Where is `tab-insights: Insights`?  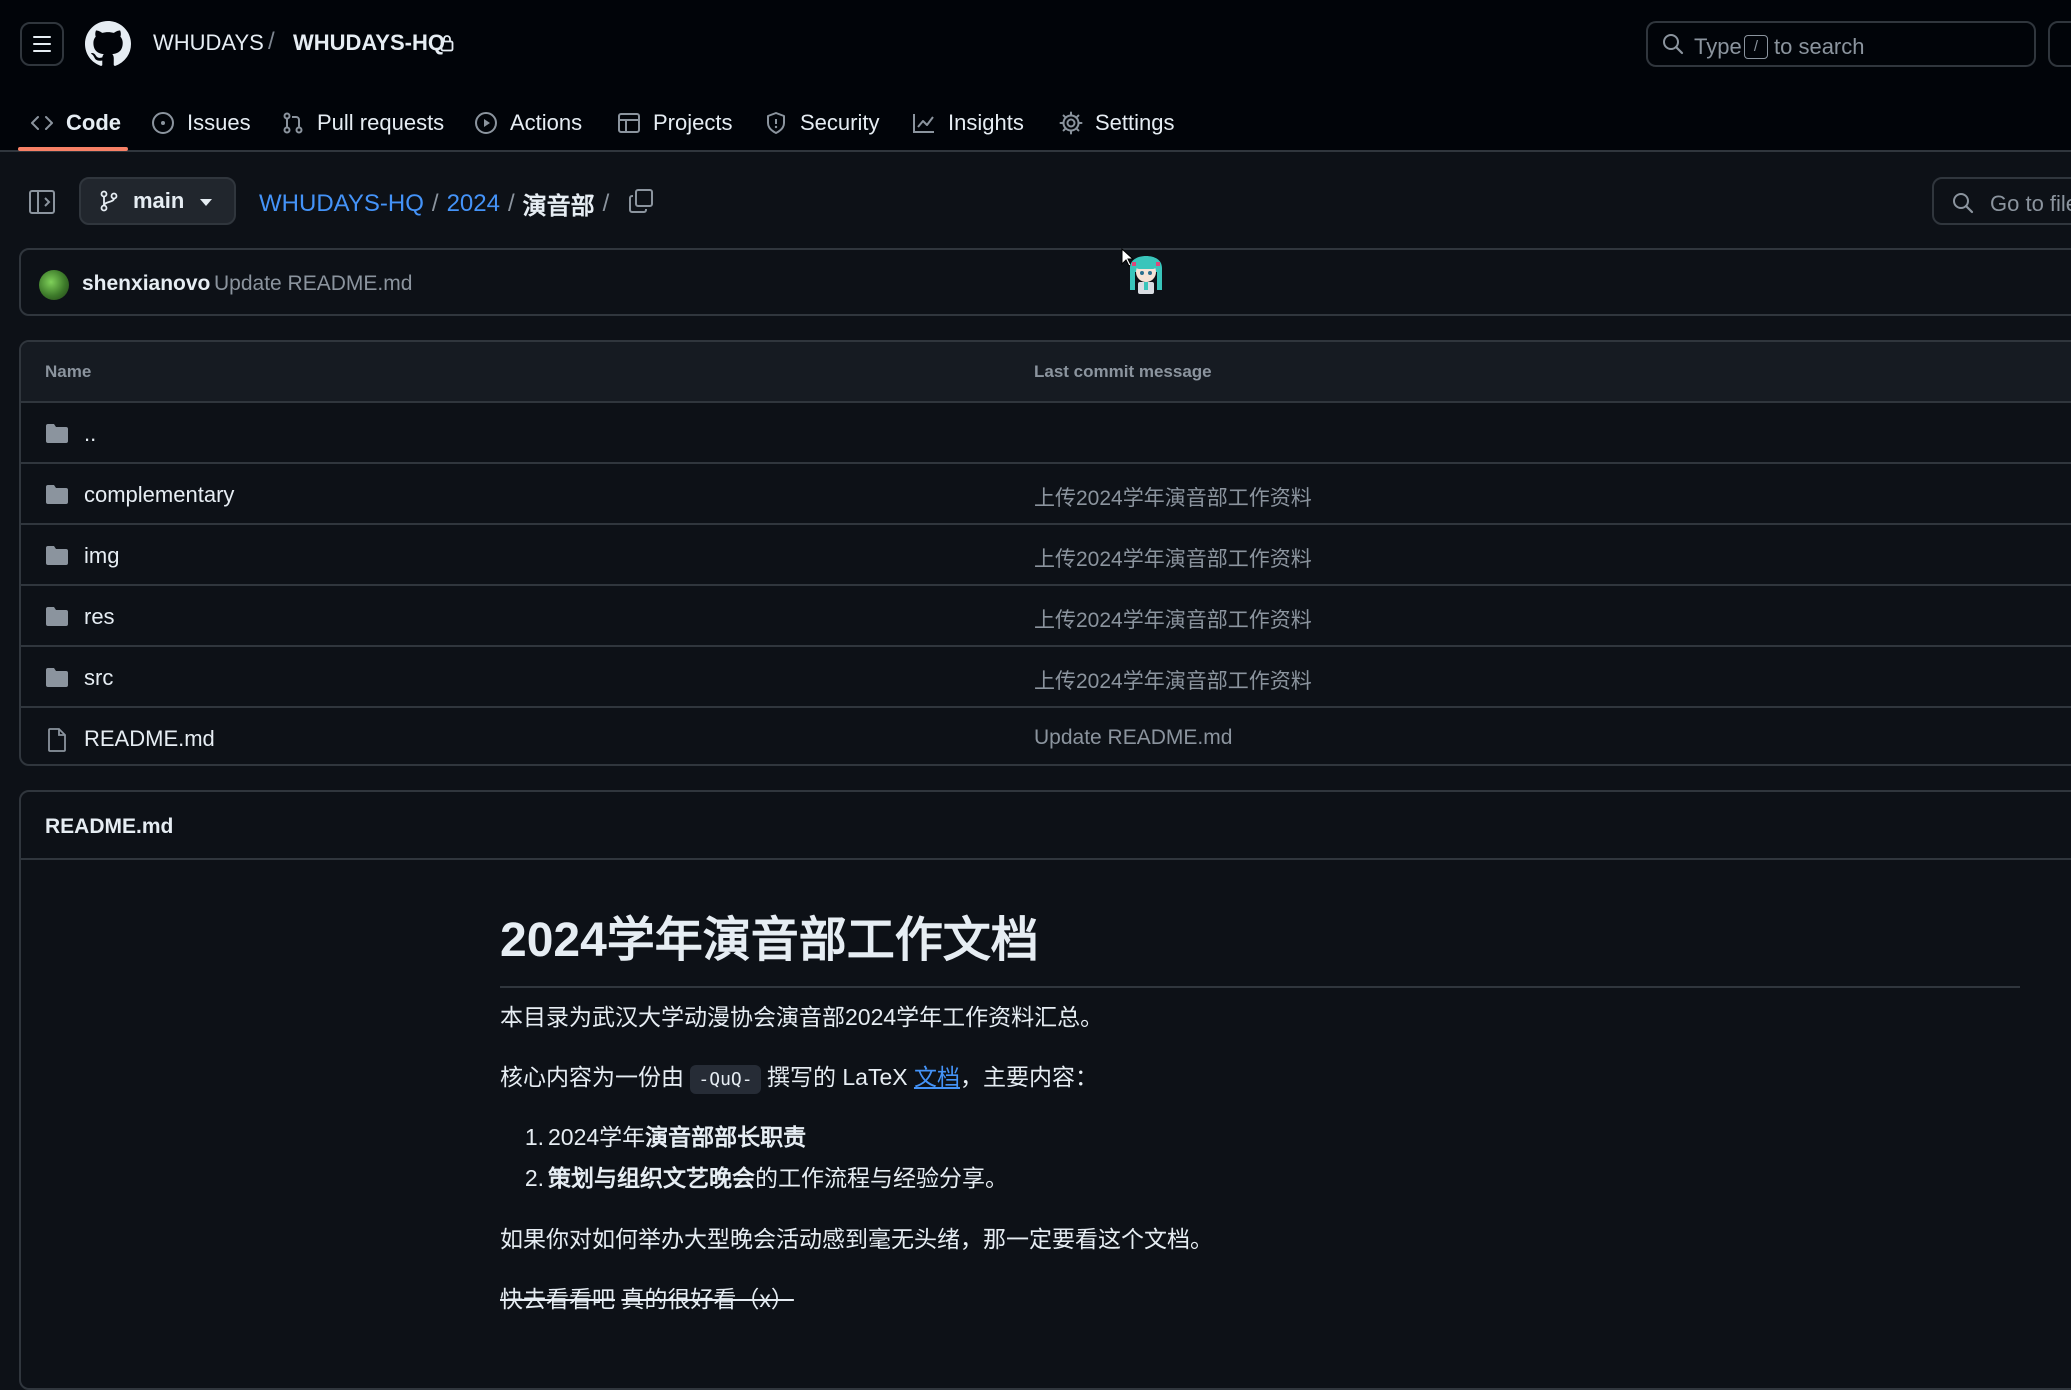
tab-insights: Insights is located at coordinates (968, 123).